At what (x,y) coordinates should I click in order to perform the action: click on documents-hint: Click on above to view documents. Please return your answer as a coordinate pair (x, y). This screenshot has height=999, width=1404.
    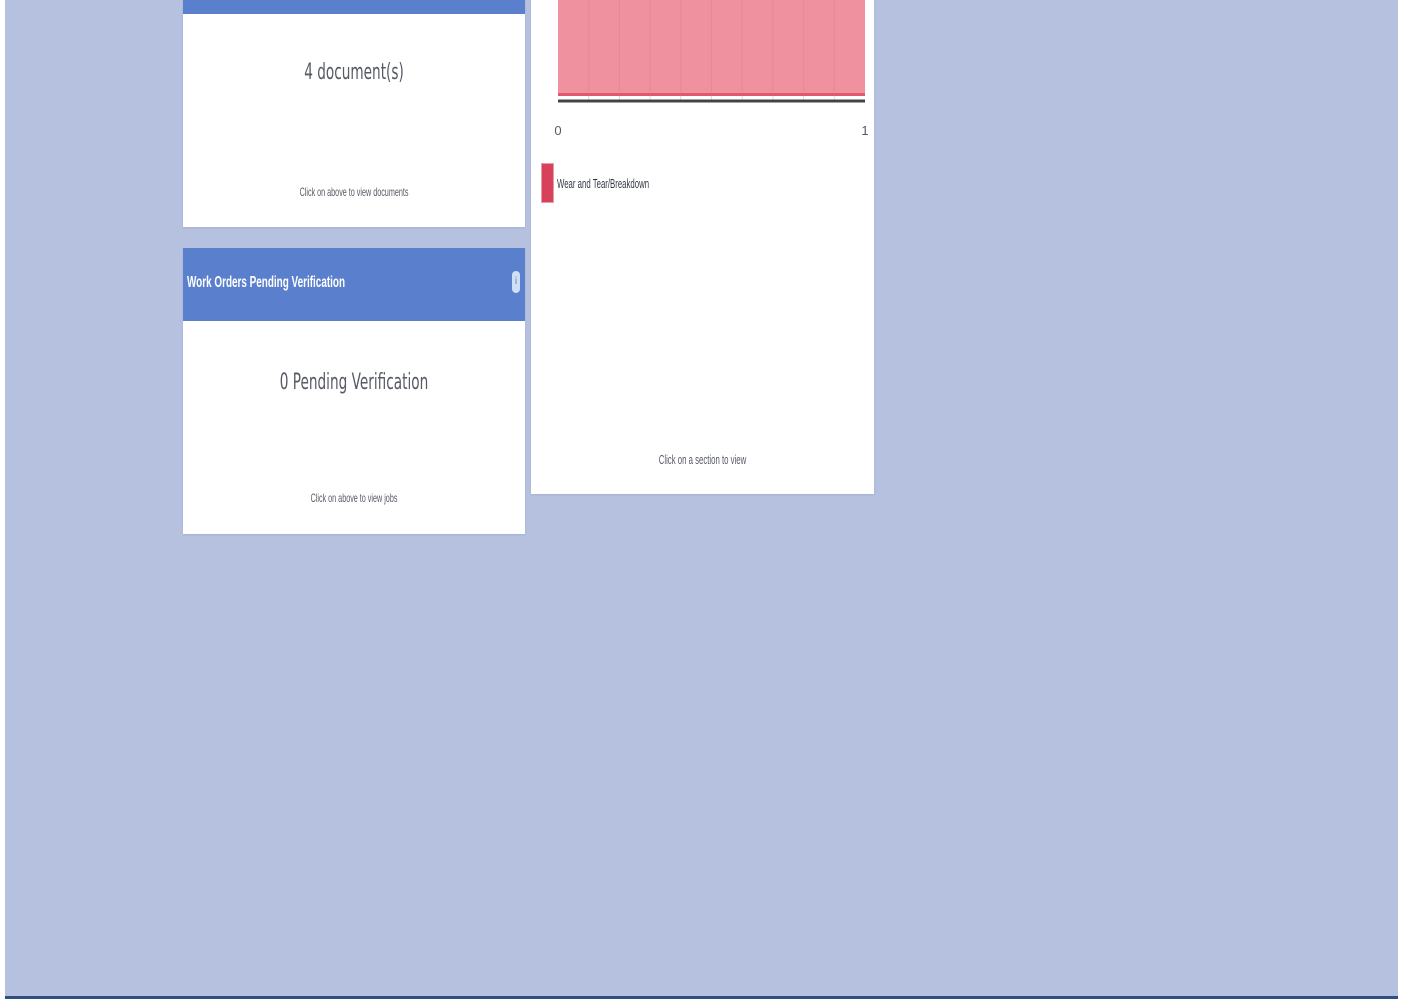
    Looking at the image, I should click on (354, 192).